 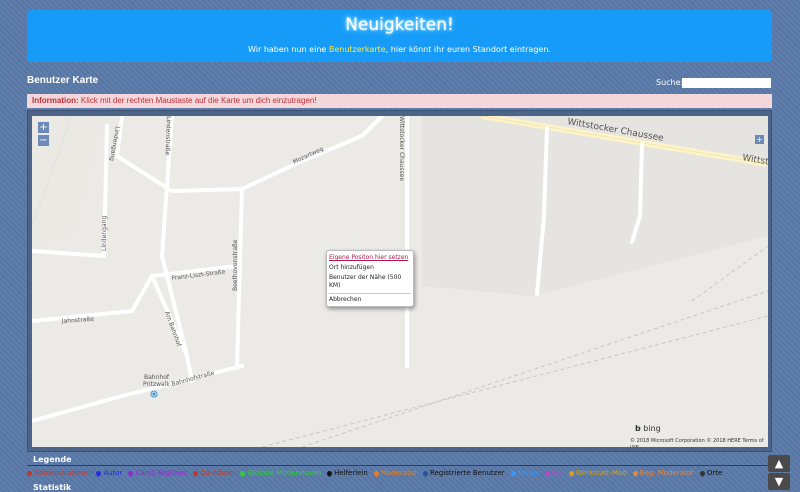 I want to click on legend-title: Legende, so click(x=52, y=459).